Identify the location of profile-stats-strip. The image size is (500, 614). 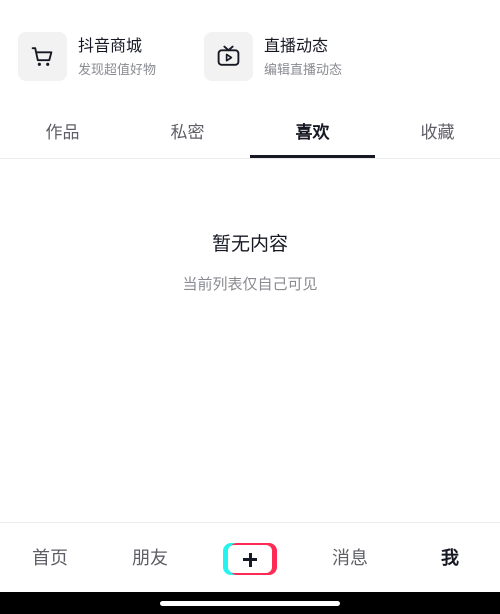
(250, 7).